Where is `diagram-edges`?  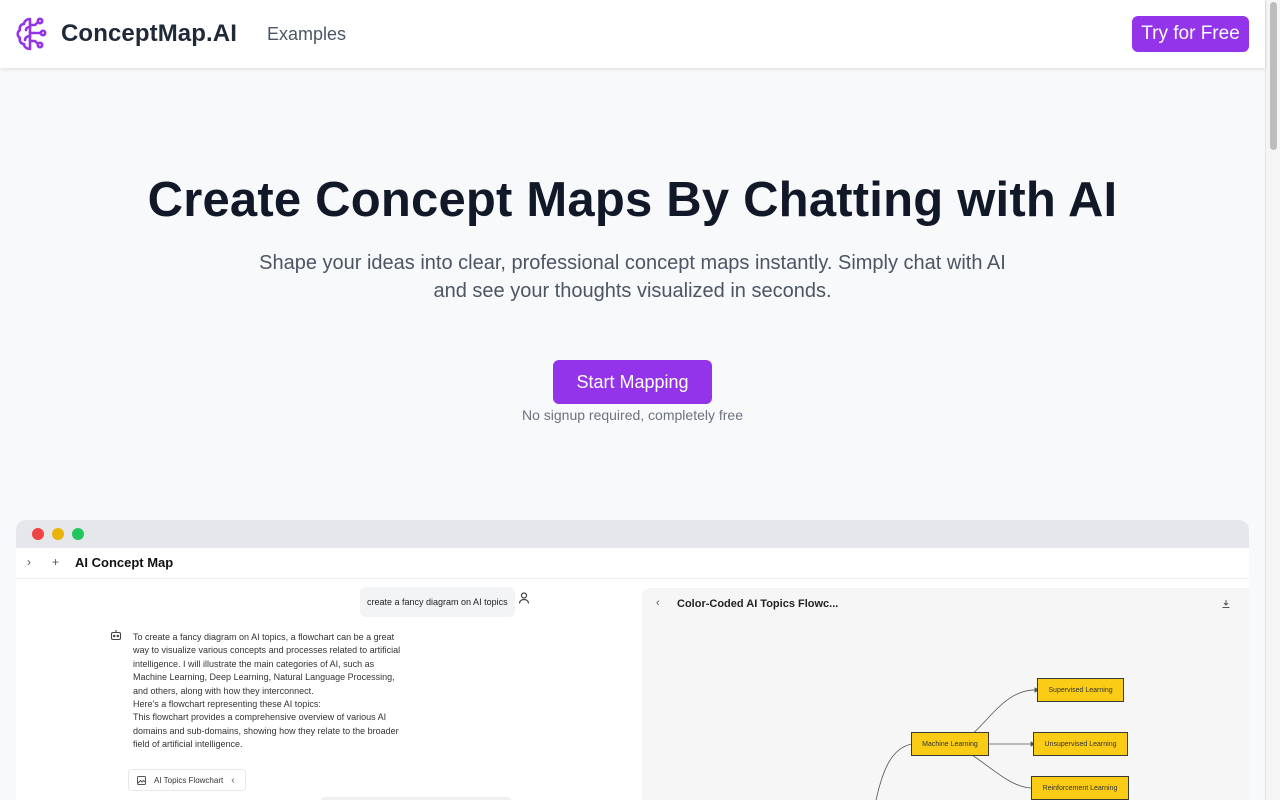 diagram-edges is located at coordinates (957, 743).